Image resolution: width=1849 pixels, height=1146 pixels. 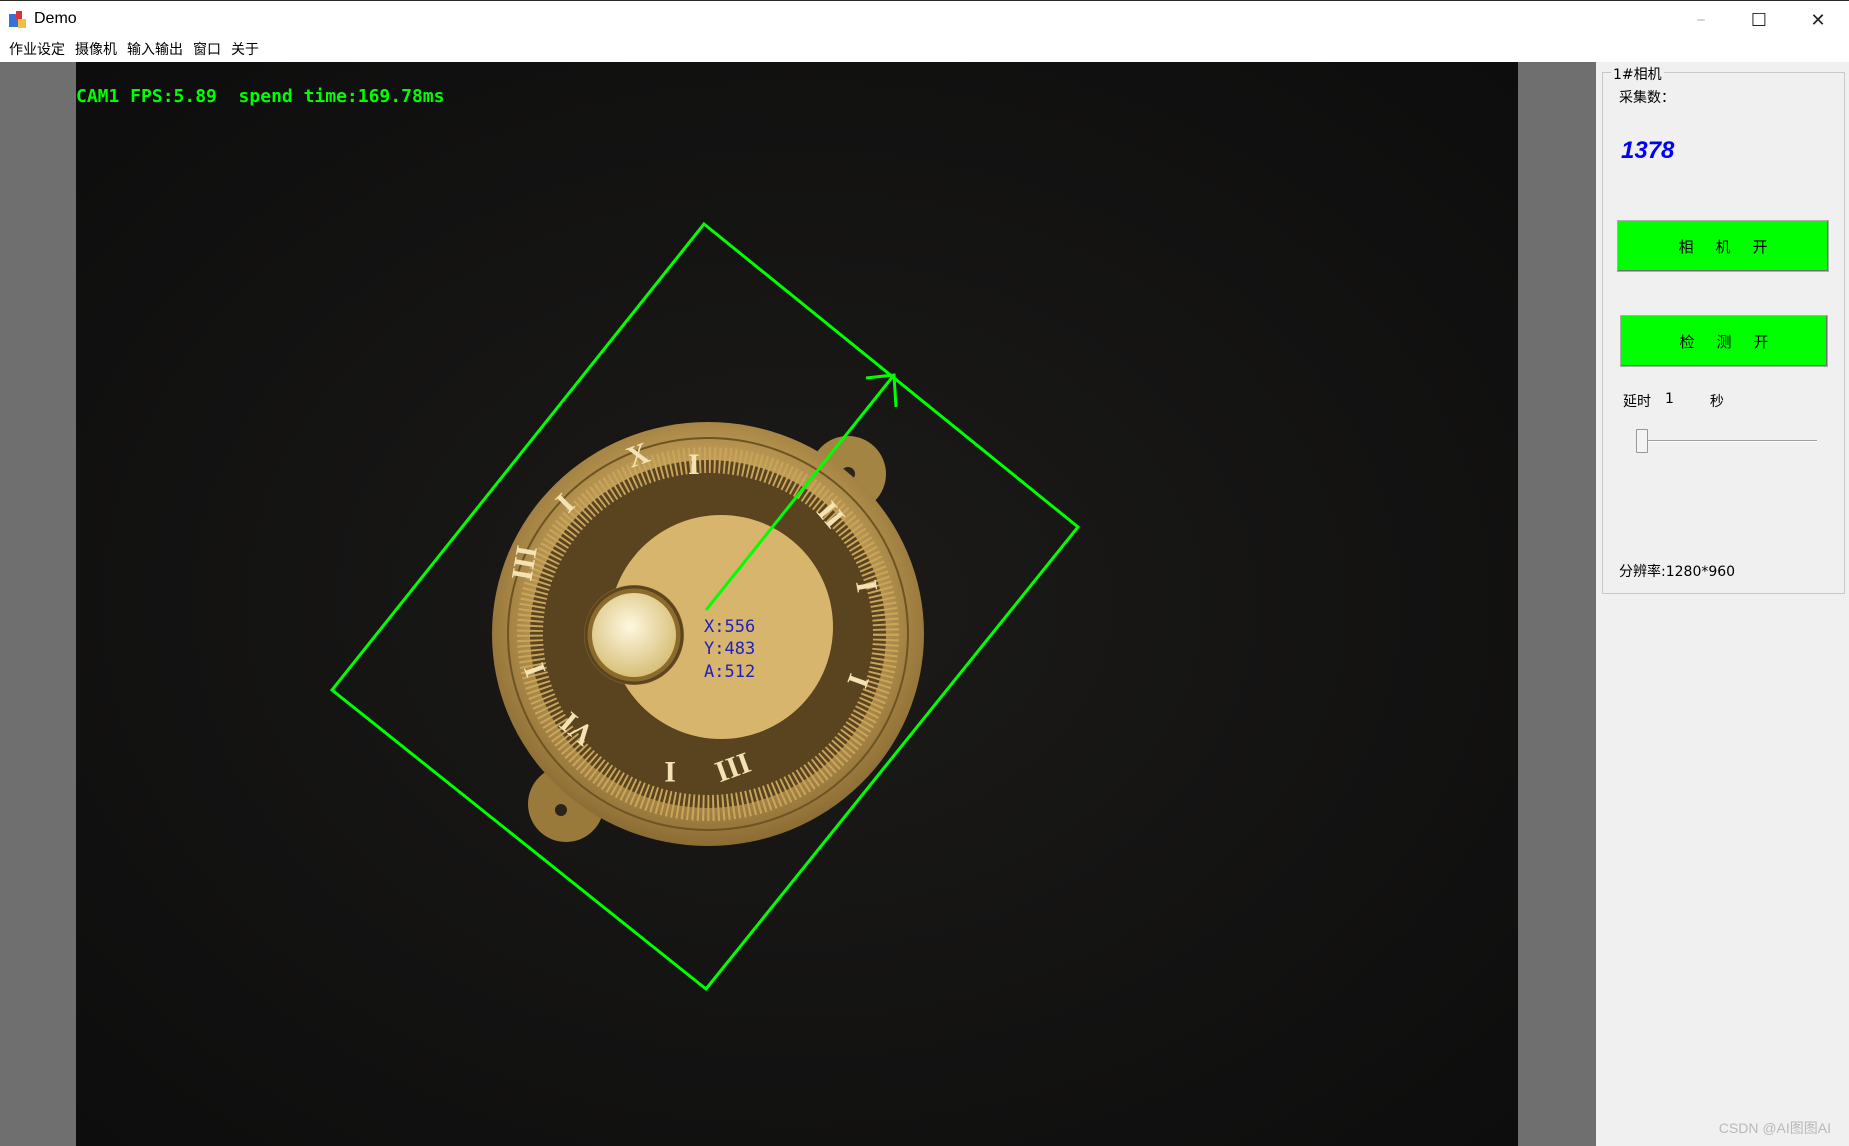 I want to click on delay-slider-thumb, so click(x=1642, y=441).